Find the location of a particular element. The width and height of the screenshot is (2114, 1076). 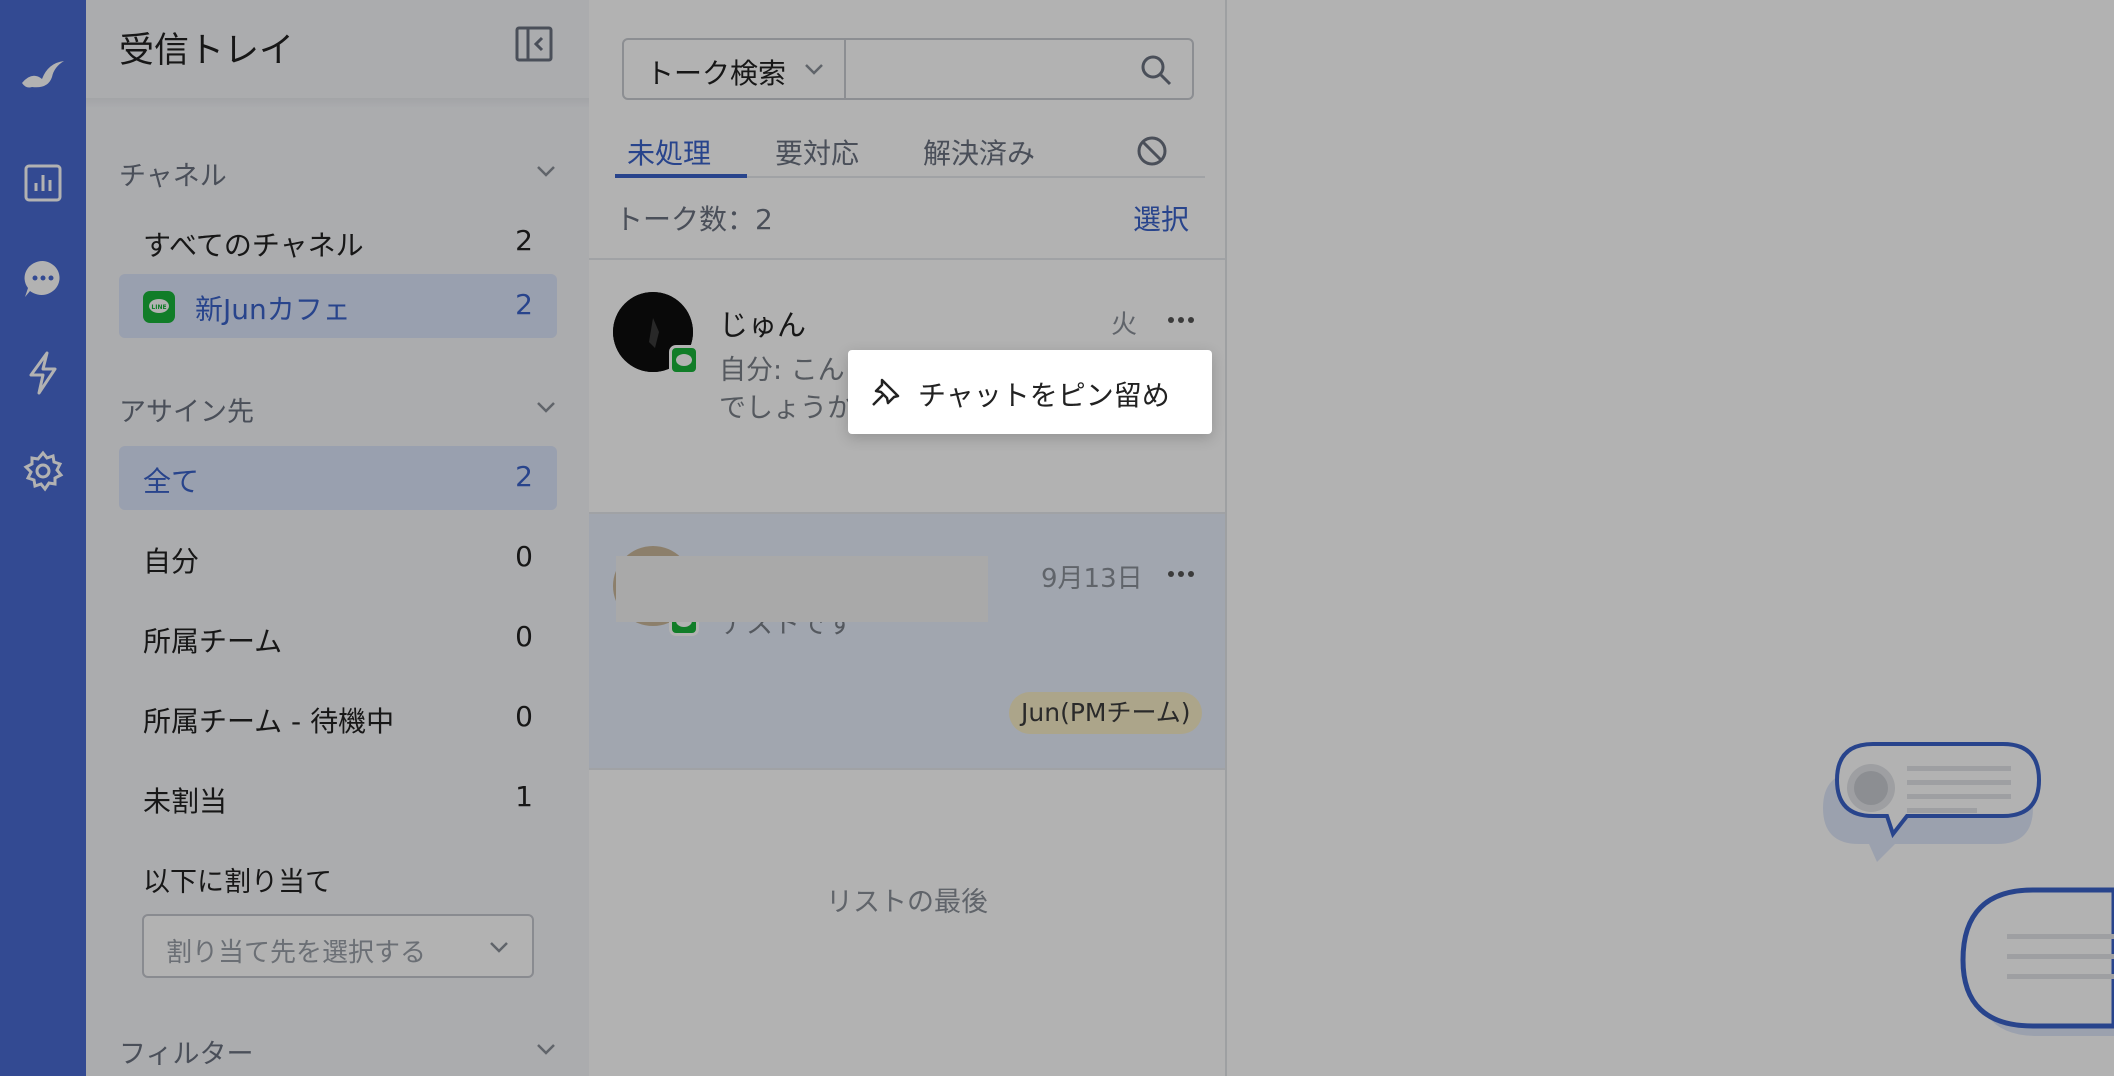

pin-icon is located at coordinates (886, 392).